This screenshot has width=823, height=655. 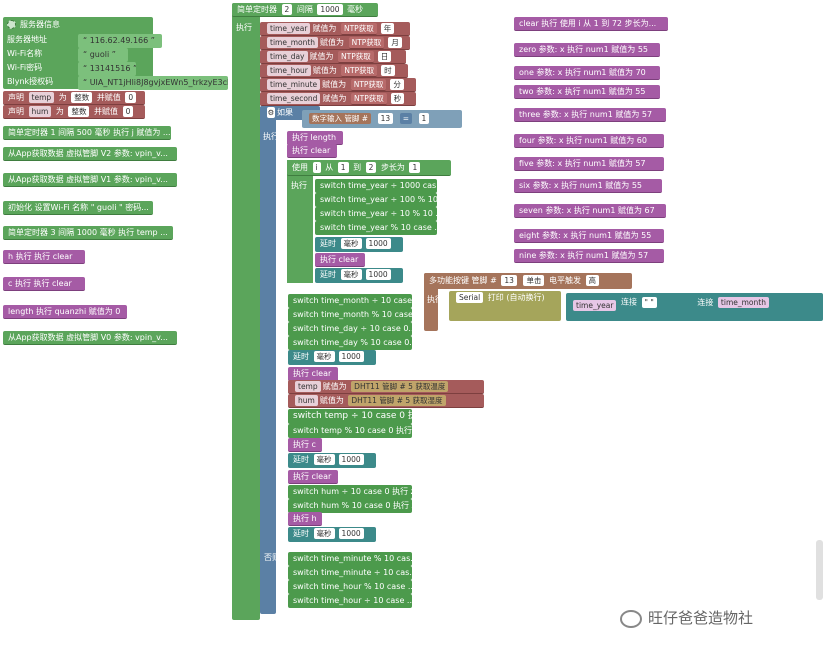 What do you see at coordinates (305, 445) in the screenshot?
I see `call-c: 执行 c` at bounding box center [305, 445].